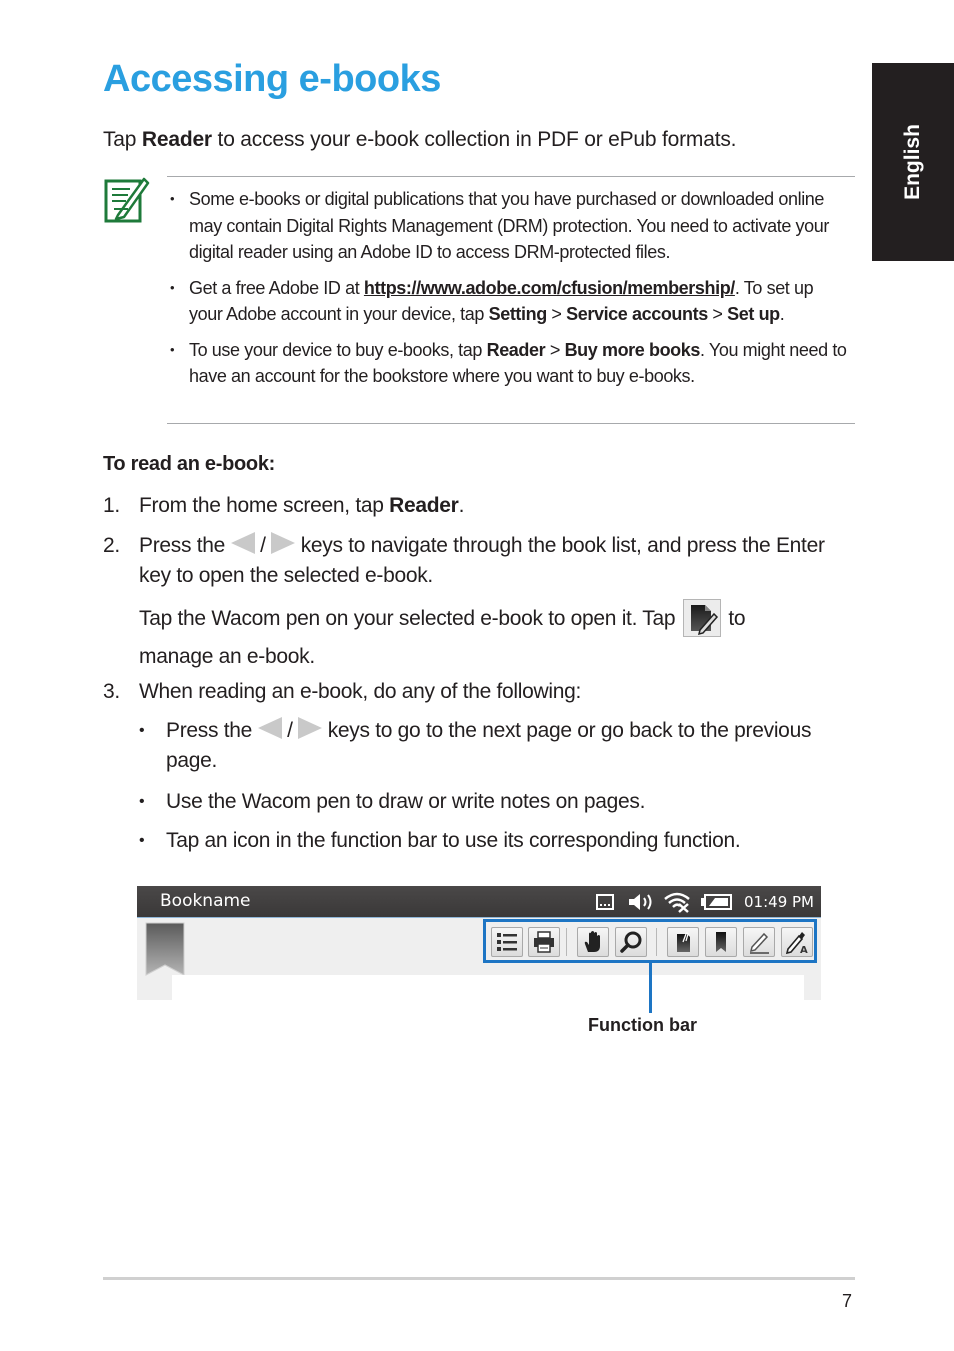  What do you see at coordinates (461, 505) in the screenshot?
I see `step-text-part: .` at bounding box center [461, 505].